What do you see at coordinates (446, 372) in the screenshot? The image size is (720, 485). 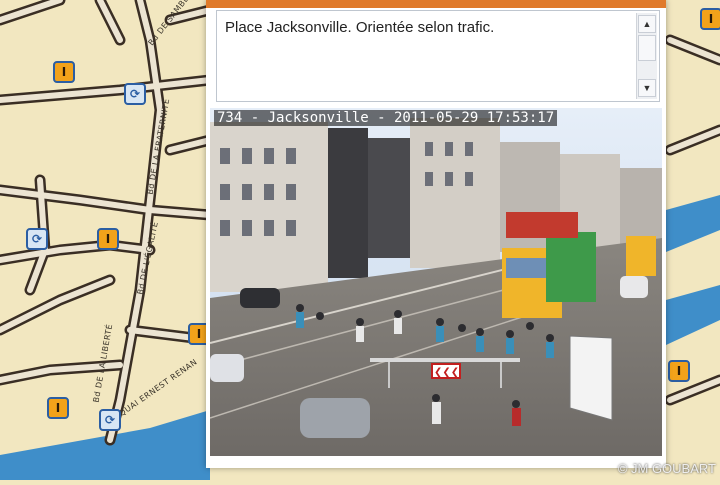 I see `barrier-sign: ❮❮❮` at bounding box center [446, 372].